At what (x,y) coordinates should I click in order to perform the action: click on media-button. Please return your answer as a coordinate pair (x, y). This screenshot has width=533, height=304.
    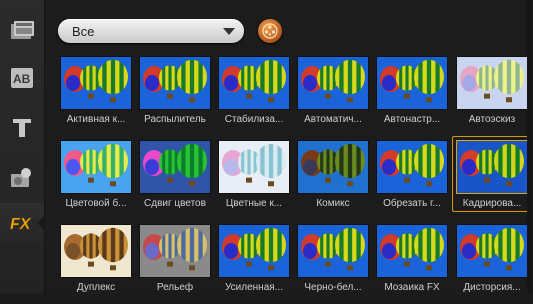
    Looking at the image, I should click on (22, 30).